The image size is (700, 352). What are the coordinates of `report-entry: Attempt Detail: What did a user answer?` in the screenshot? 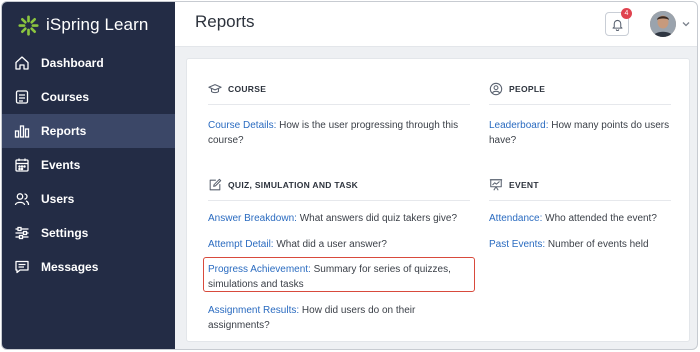 It's located at (339, 244).